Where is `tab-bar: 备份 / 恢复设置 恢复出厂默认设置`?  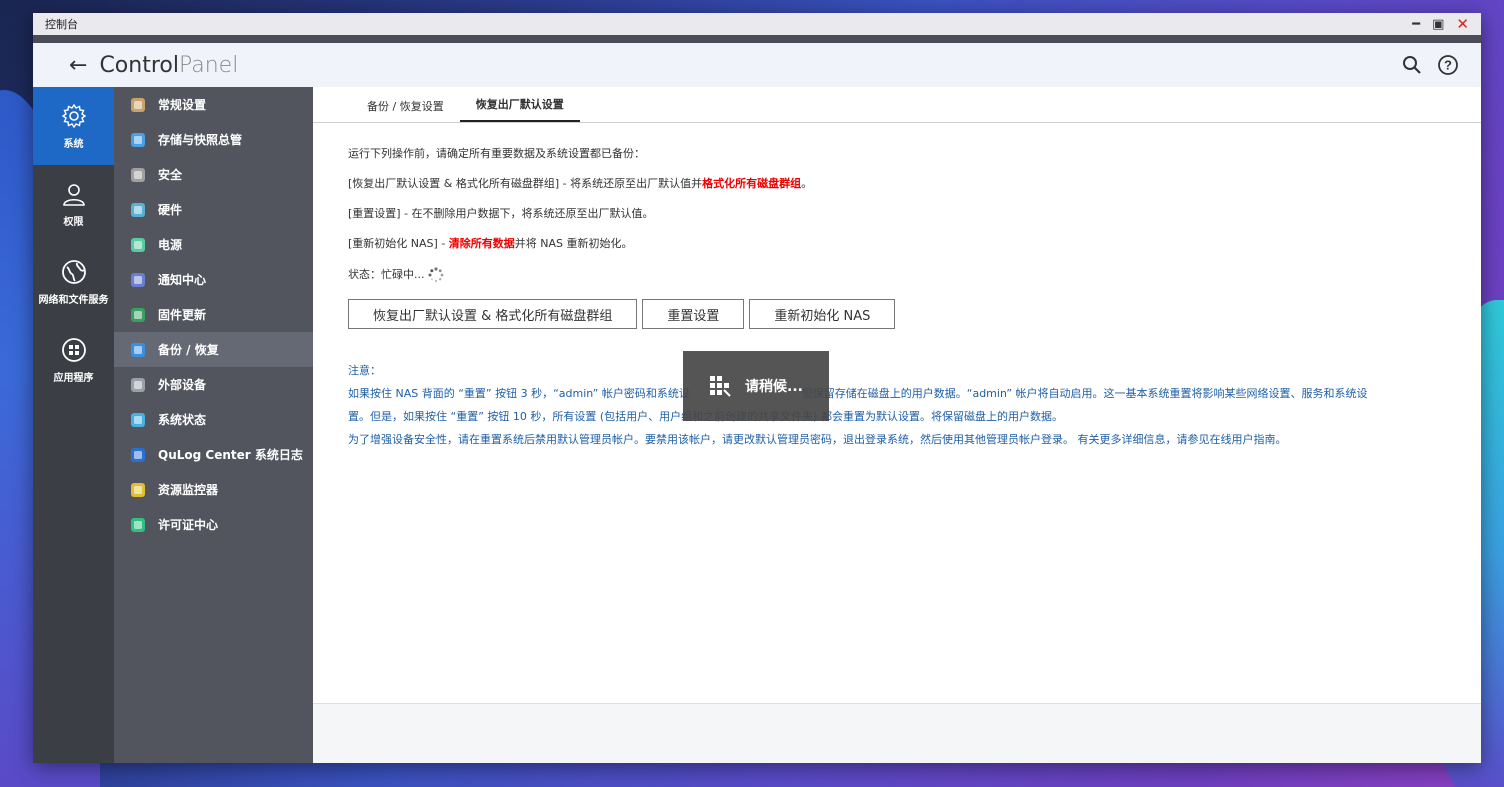
tab-bar: 备份 / 恢复设置 恢复出厂默认设置 is located at coordinates (897, 105).